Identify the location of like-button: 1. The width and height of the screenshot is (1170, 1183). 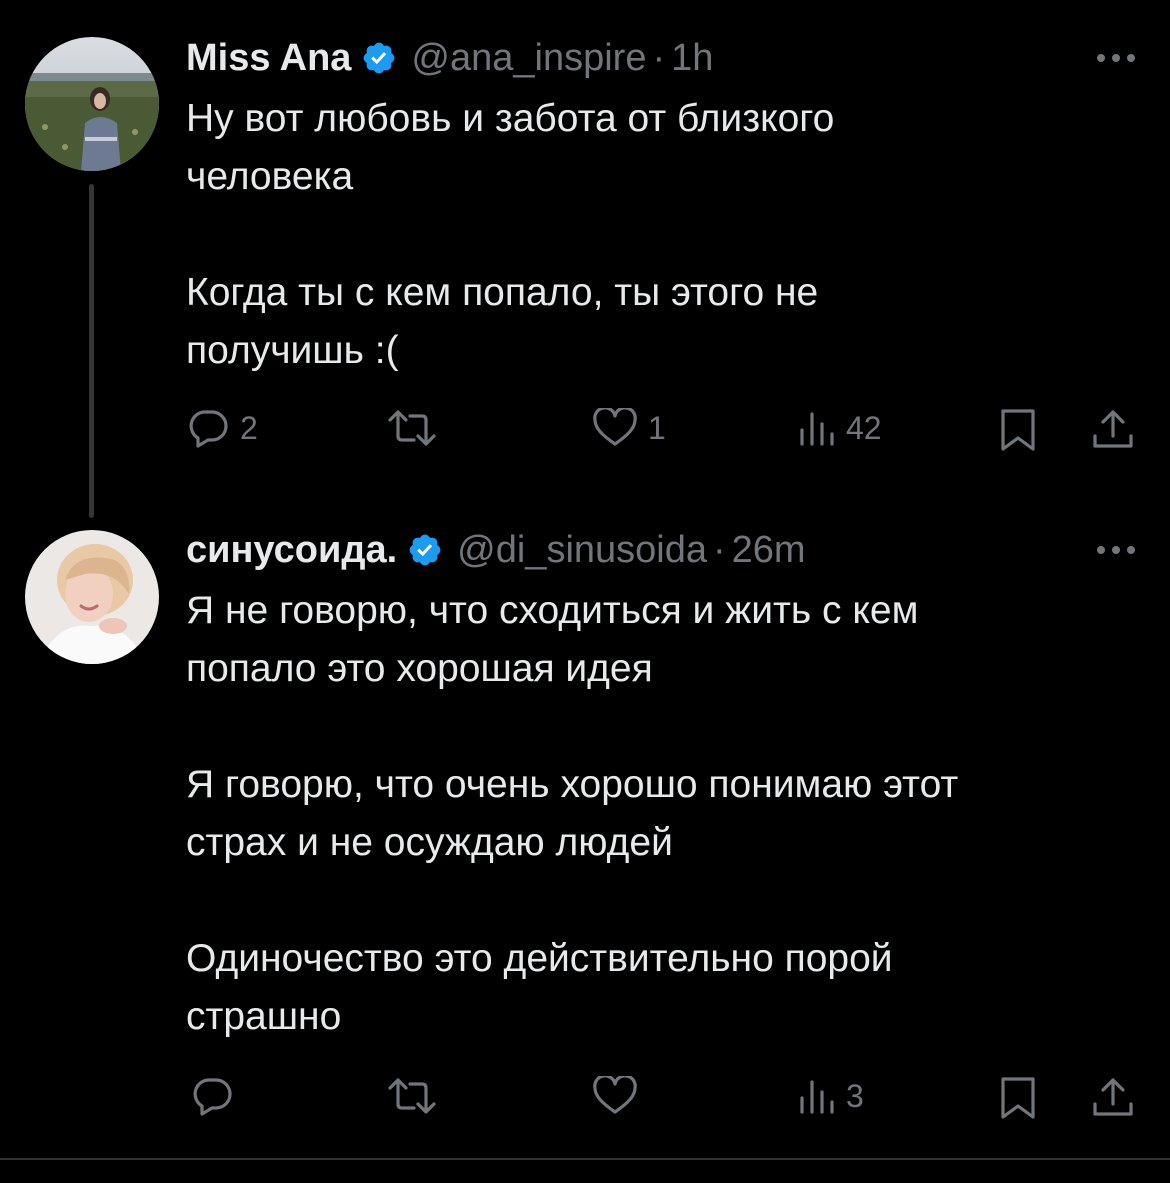
(629, 428).